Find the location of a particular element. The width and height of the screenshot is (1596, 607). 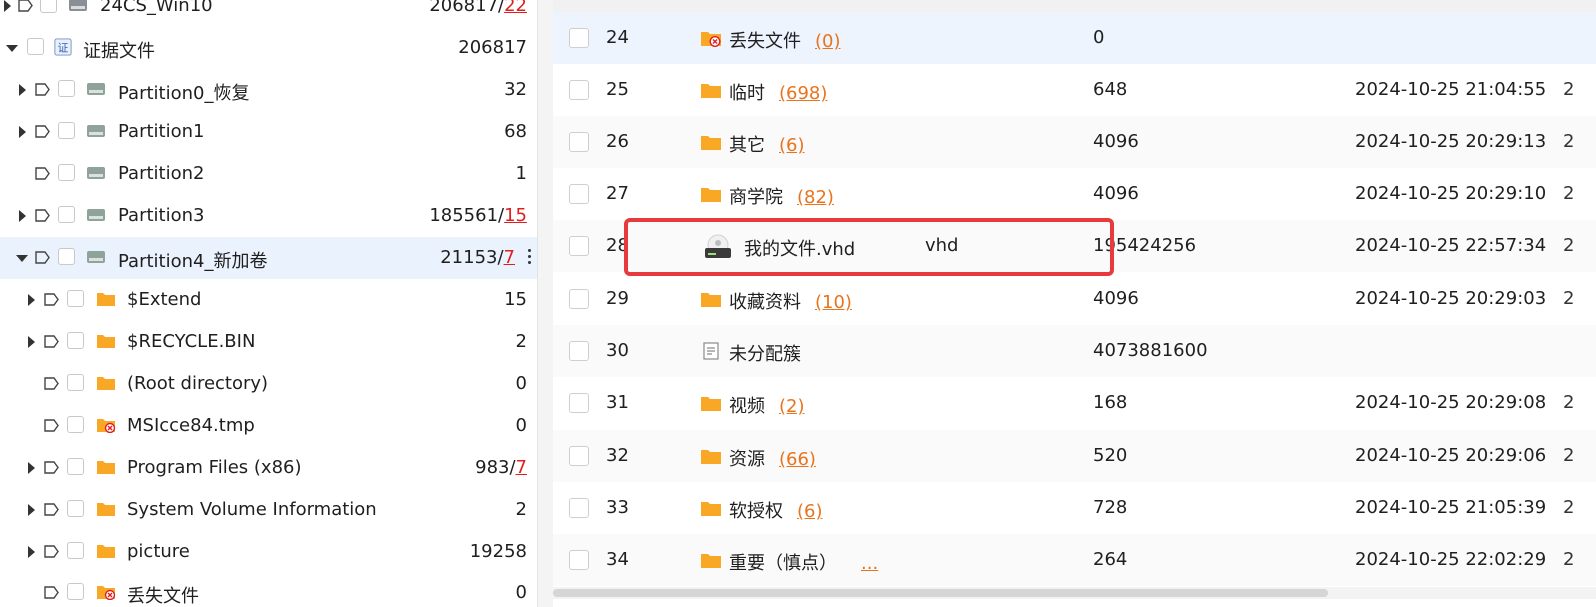

table-row: 26 其它 (6) 4096 2024-10-25 20:29:13 2 is located at coordinates (1074, 142).